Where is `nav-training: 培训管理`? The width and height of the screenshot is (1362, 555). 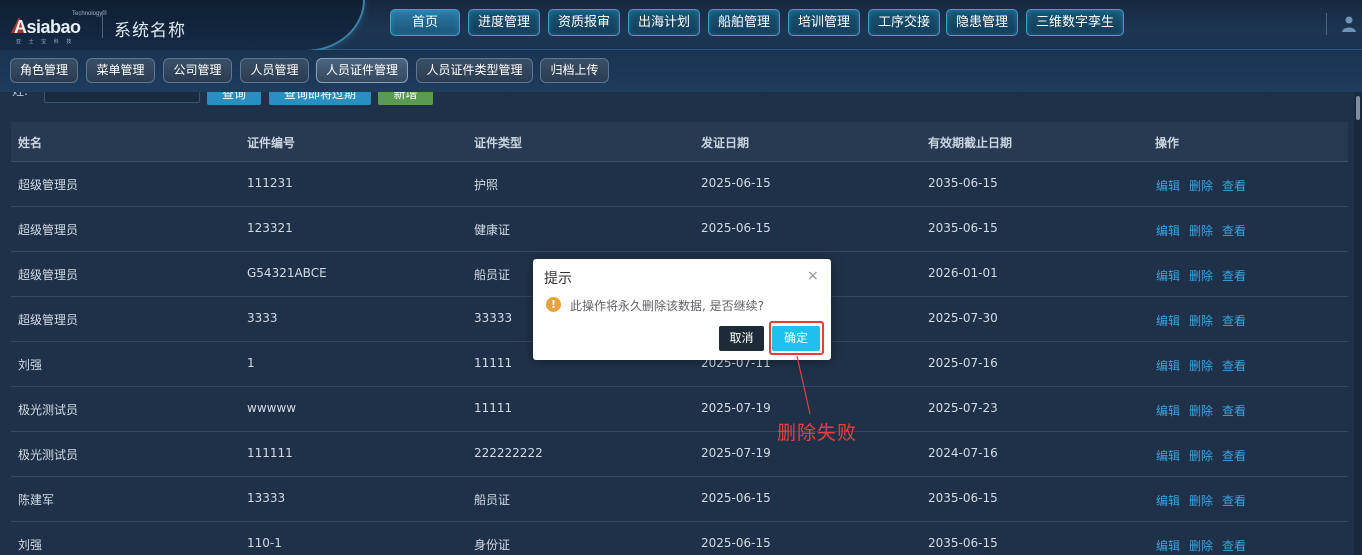
nav-training: 培训管理 is located at coordinates (824, 22).